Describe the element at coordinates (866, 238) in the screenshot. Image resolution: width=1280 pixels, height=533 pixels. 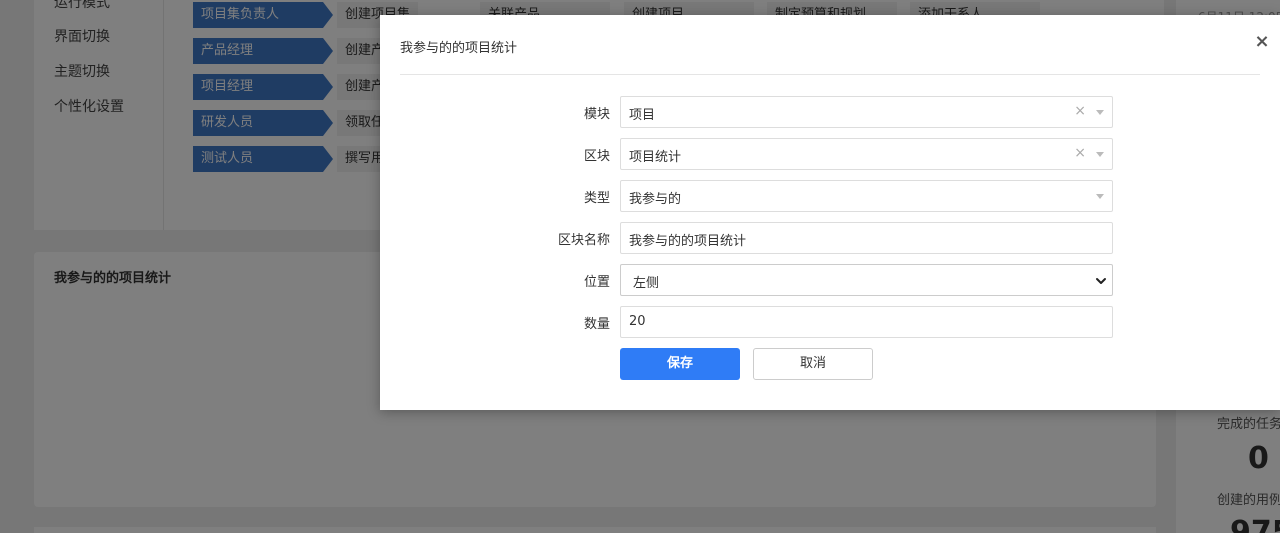
I see `block-name-input: 我参与的的项目统计` at that location.